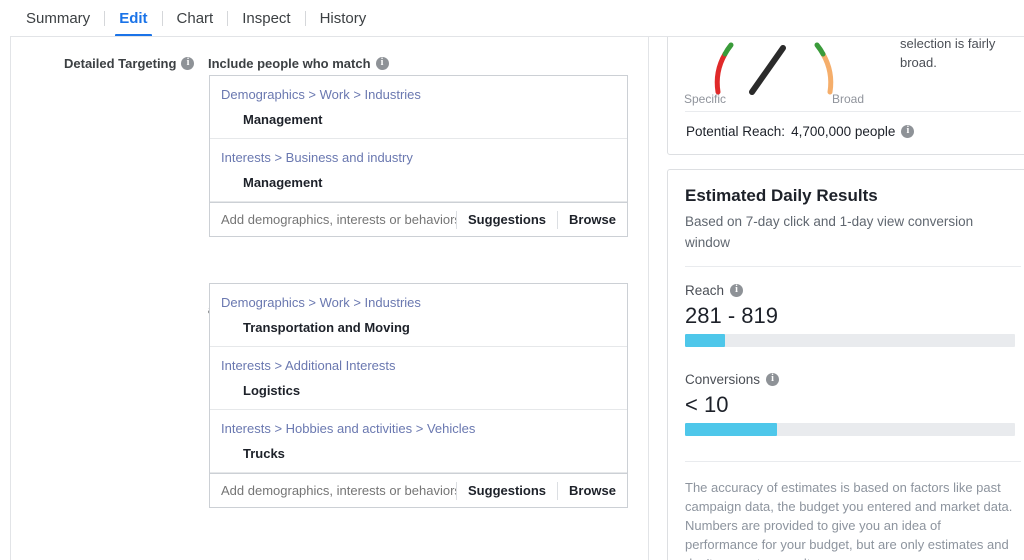 The image size is (1024, 560). Describe the element at coordinates (264, 453) in the screenshot. I see `targeting-name: Trucks` at that location.